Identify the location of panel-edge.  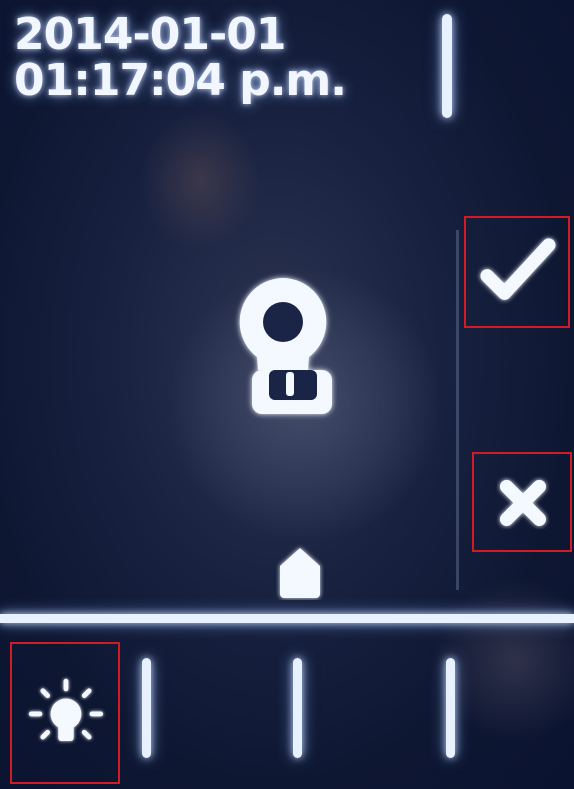
(457, 410).